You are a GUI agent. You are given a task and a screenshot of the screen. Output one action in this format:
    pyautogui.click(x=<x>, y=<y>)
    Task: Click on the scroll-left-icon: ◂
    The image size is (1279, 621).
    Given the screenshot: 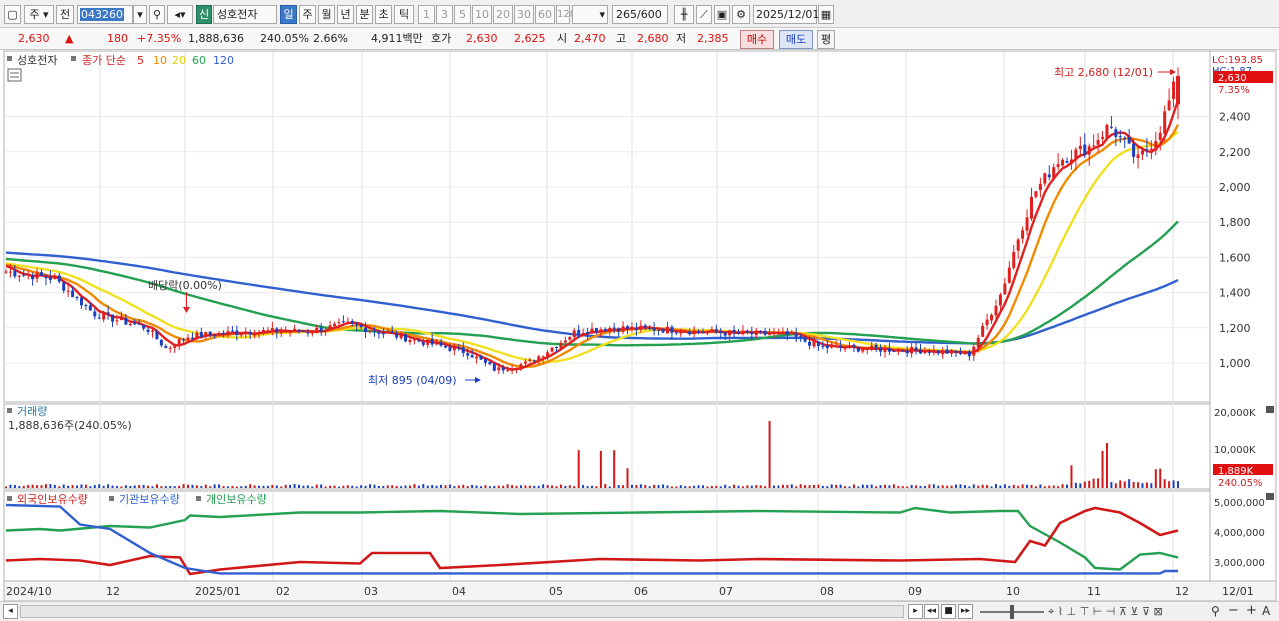 What is the action you would take?
    pyautogui.click(x=10, y=611)
    